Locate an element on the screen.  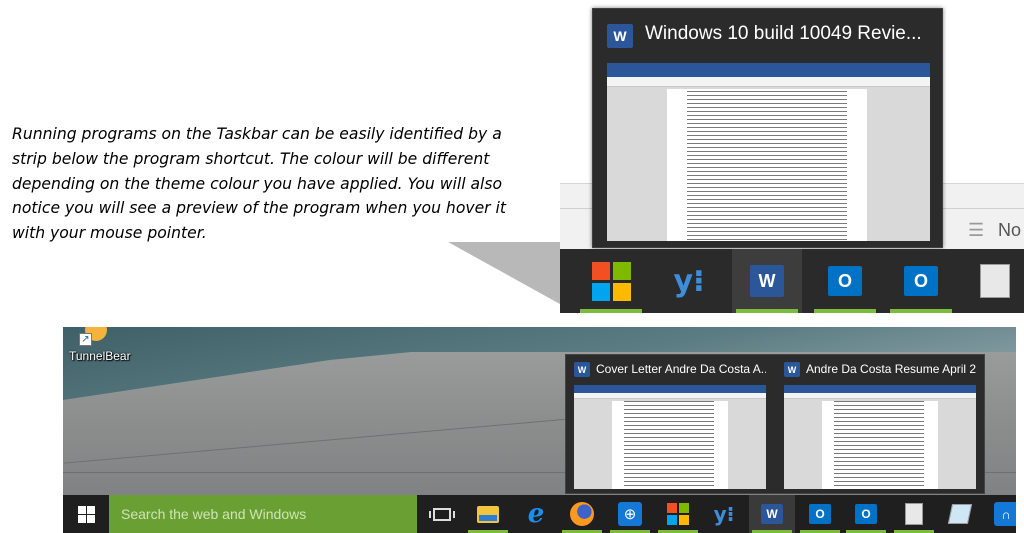
internet-explorer-icon: e is located at coordinates (536, 514).